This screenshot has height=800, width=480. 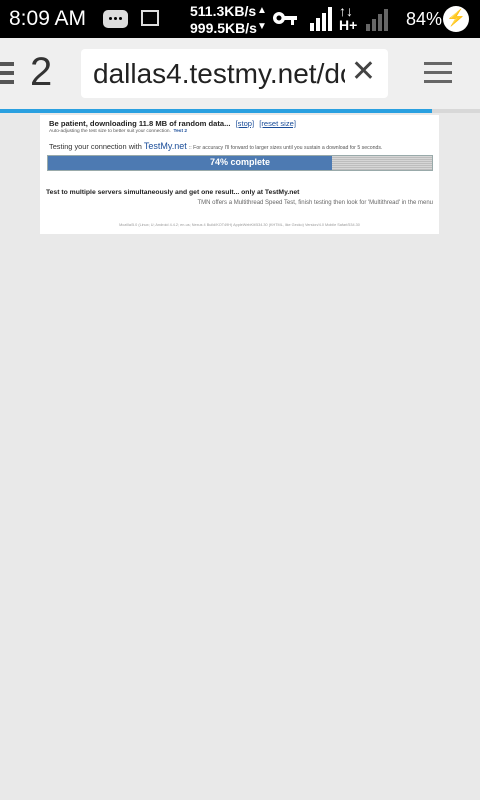 I want to click on image-icon, so click(x=150, y=18).